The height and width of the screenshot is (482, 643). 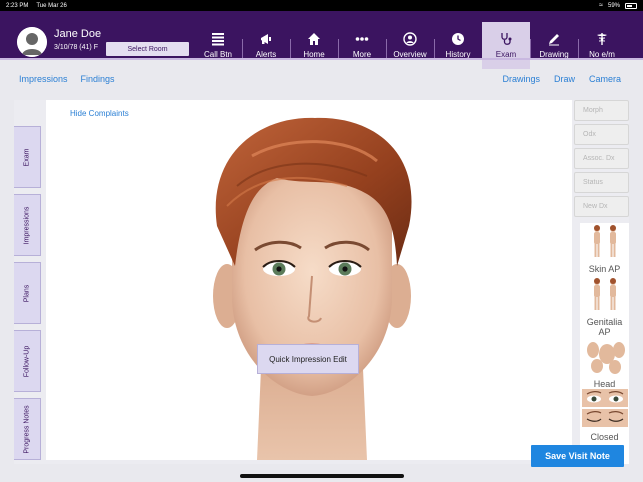 I want to click on side-tab-follow-up: Follow-Up, so click(x=27, y=361).